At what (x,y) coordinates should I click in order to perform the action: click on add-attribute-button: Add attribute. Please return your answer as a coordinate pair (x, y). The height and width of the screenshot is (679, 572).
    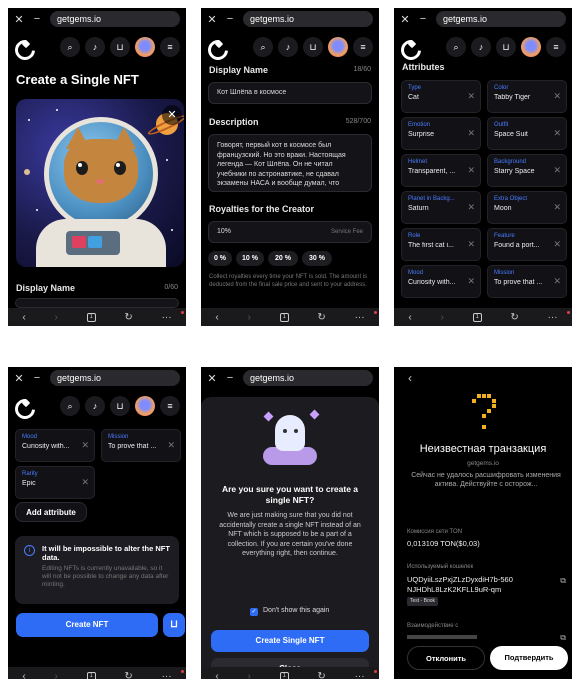
    Looking at the image, I should click on (51, 512).